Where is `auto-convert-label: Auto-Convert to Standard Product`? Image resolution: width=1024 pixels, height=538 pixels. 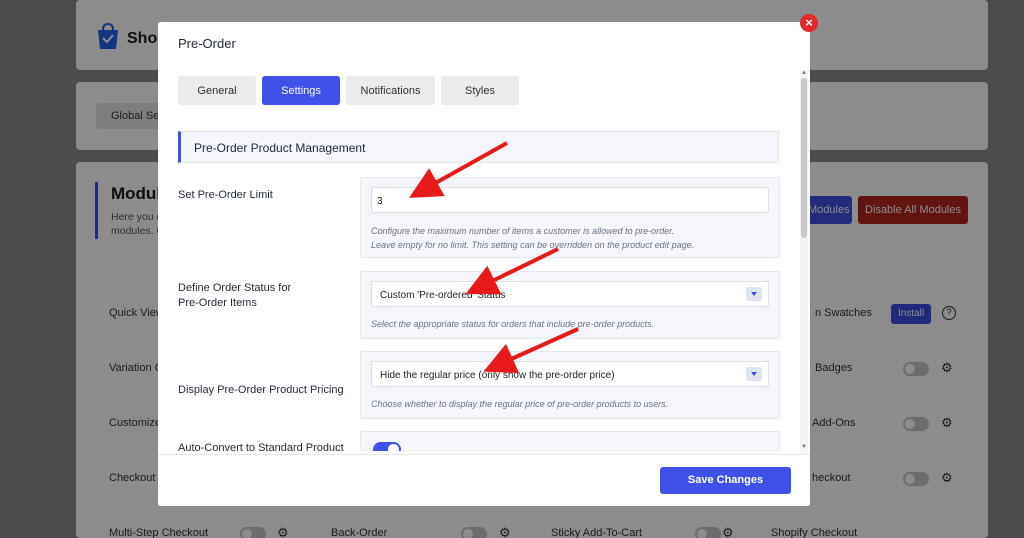
auto-convert-label: Auto-Convert to Standard Product is located at coordinates (261, 446).